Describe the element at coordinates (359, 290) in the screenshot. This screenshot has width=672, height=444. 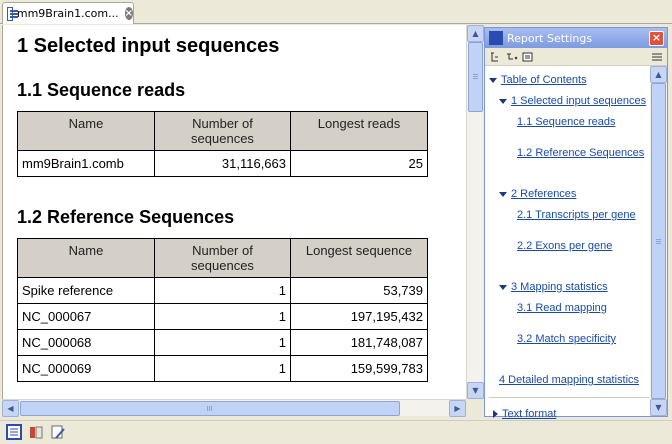
I see `table-cell: 53,739` at that location.